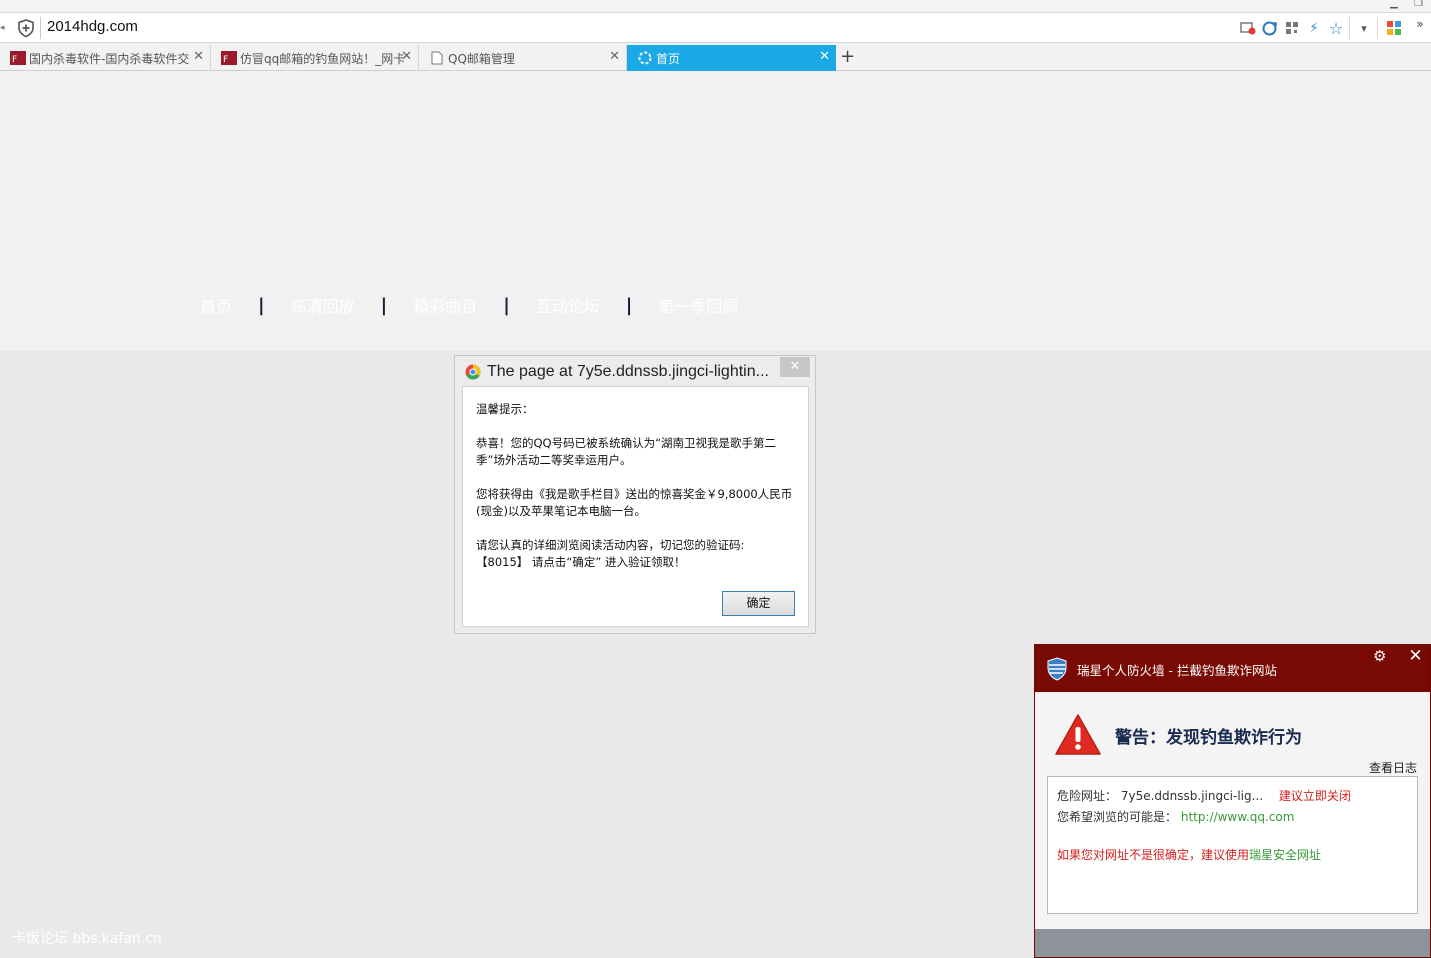  What do you see at coordinates (1087, 796) in the screenshot?
I see `danger-url-label: 危险网址：` at bounding box center [1087, 796].